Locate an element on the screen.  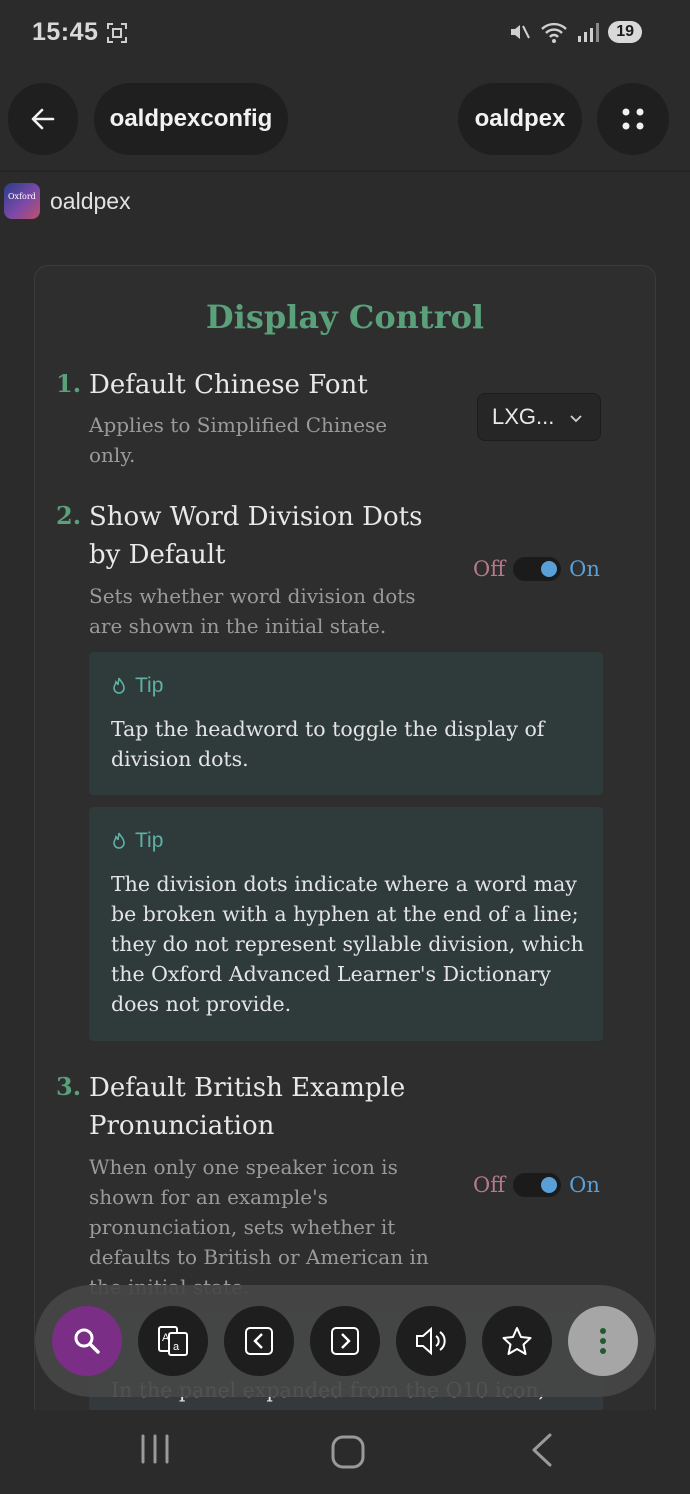
grid-menu-button is located at coordinates (633, 119).